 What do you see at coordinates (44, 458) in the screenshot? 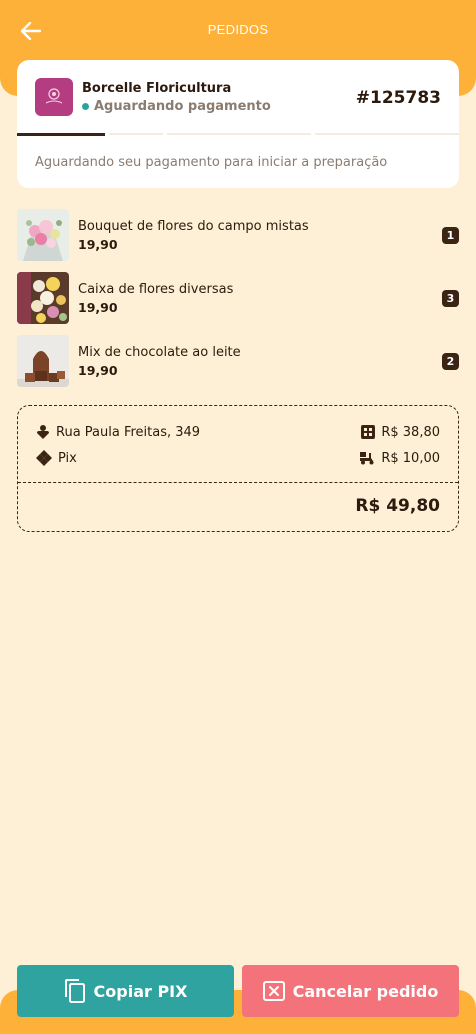
I see `pix-icon` at bounding box center [44, 458].